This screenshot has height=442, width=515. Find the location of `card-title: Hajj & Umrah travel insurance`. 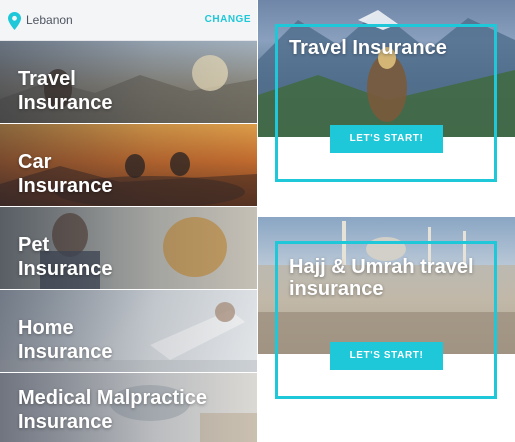

card-title: Hajj & Umrah travel insurance is located at coordinates (381, 278).